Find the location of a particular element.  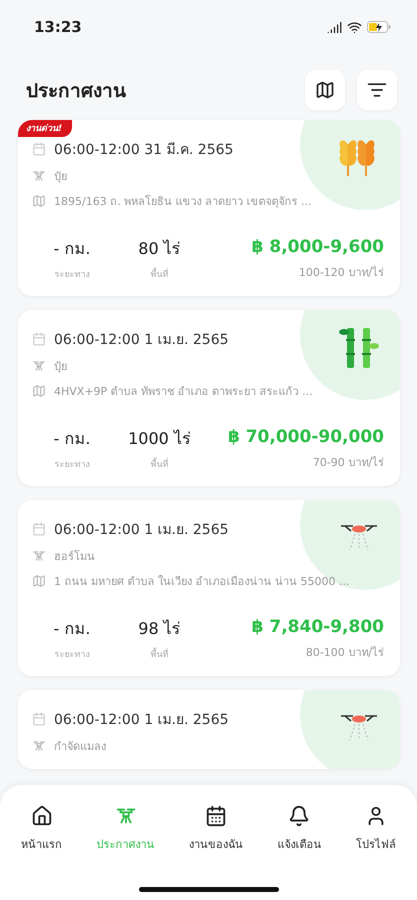

page-title: ประกาศงาน is located at coordinates (76, 91).